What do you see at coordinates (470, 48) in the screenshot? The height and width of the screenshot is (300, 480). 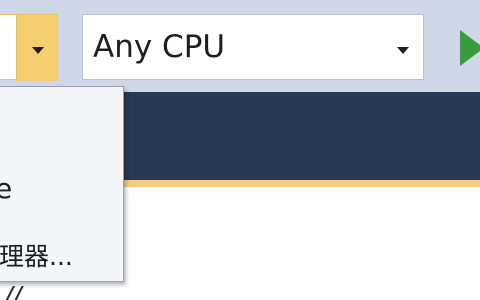 I see `play-icon` at bounding box center [470, 48].